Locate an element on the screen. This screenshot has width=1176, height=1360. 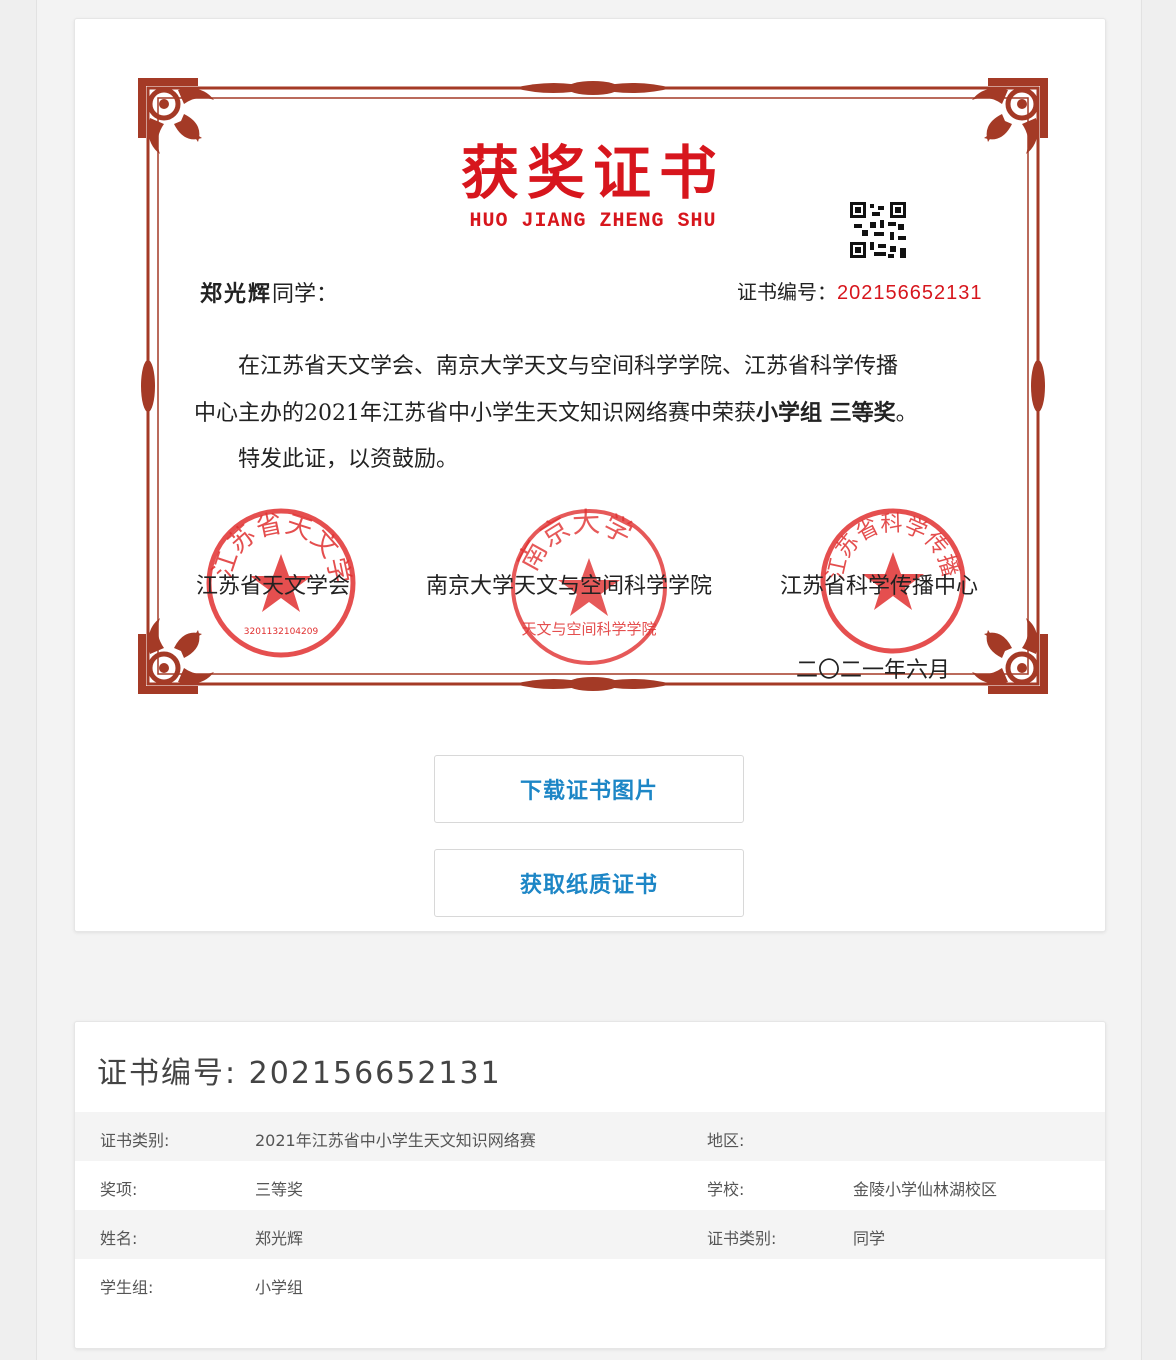
body-line-3: 特发此证，以资鼓励。 is located at coordinates (348, 459).